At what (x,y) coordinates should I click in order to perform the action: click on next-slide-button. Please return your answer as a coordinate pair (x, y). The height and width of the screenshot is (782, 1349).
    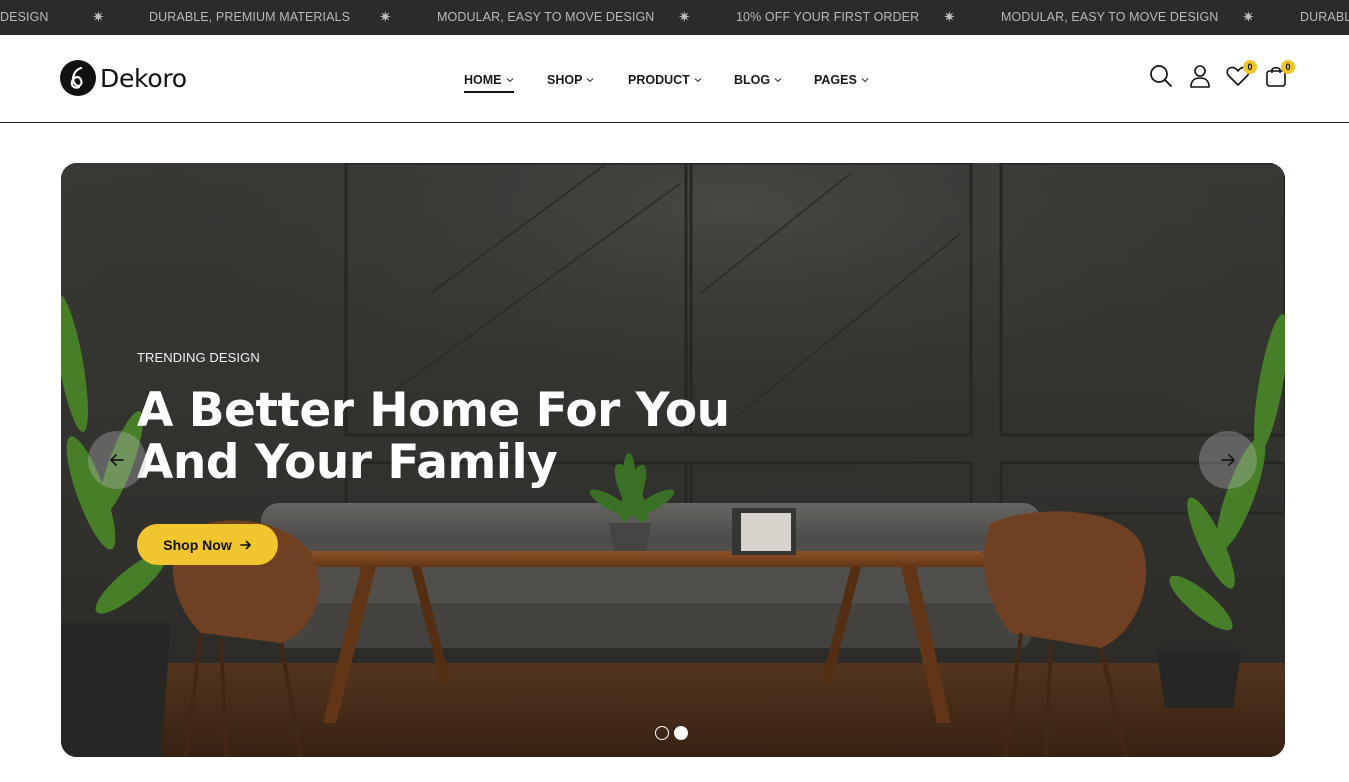
    Looking at the image, I should click on (1228, 460).